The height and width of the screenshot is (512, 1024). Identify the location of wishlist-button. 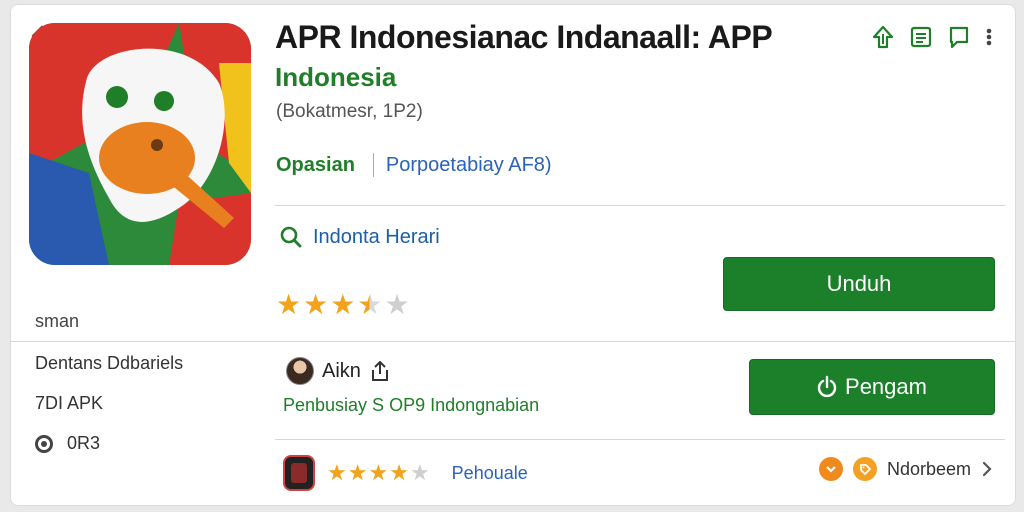
(921, 37).